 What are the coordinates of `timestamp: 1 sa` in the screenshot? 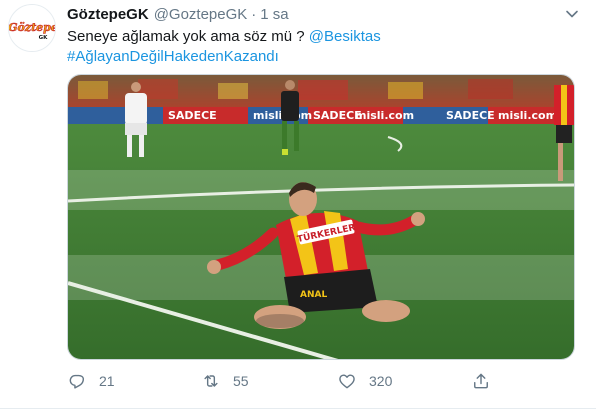 It's located at (274, 14).